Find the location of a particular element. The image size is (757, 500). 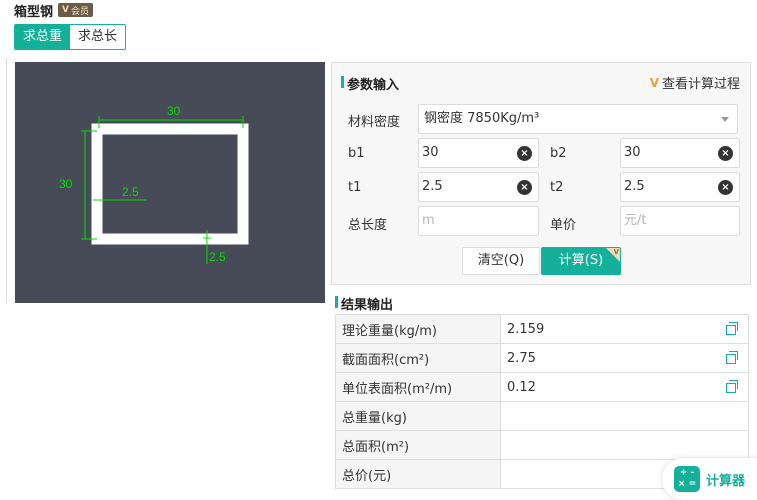

chevron-down-icon is located at coordinates (725, 119).